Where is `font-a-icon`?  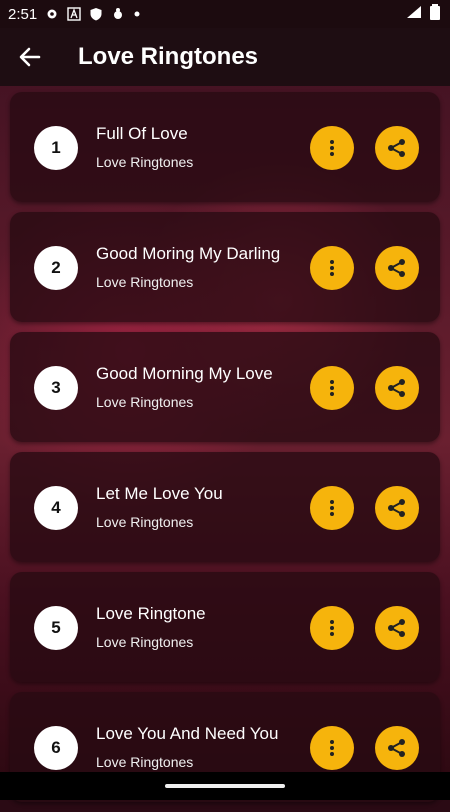 font-a-icon is located at coordinates (74, 14).